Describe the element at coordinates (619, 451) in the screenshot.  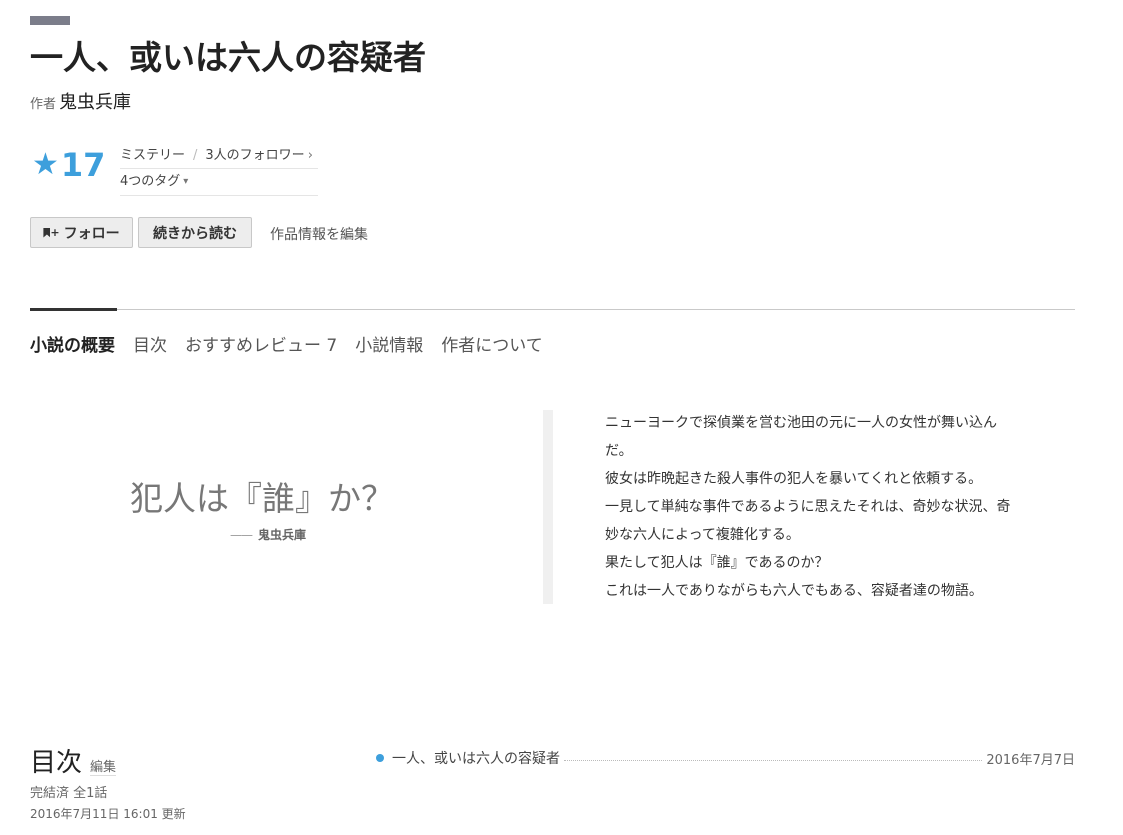
I see `intro-line: だ。` at that location.